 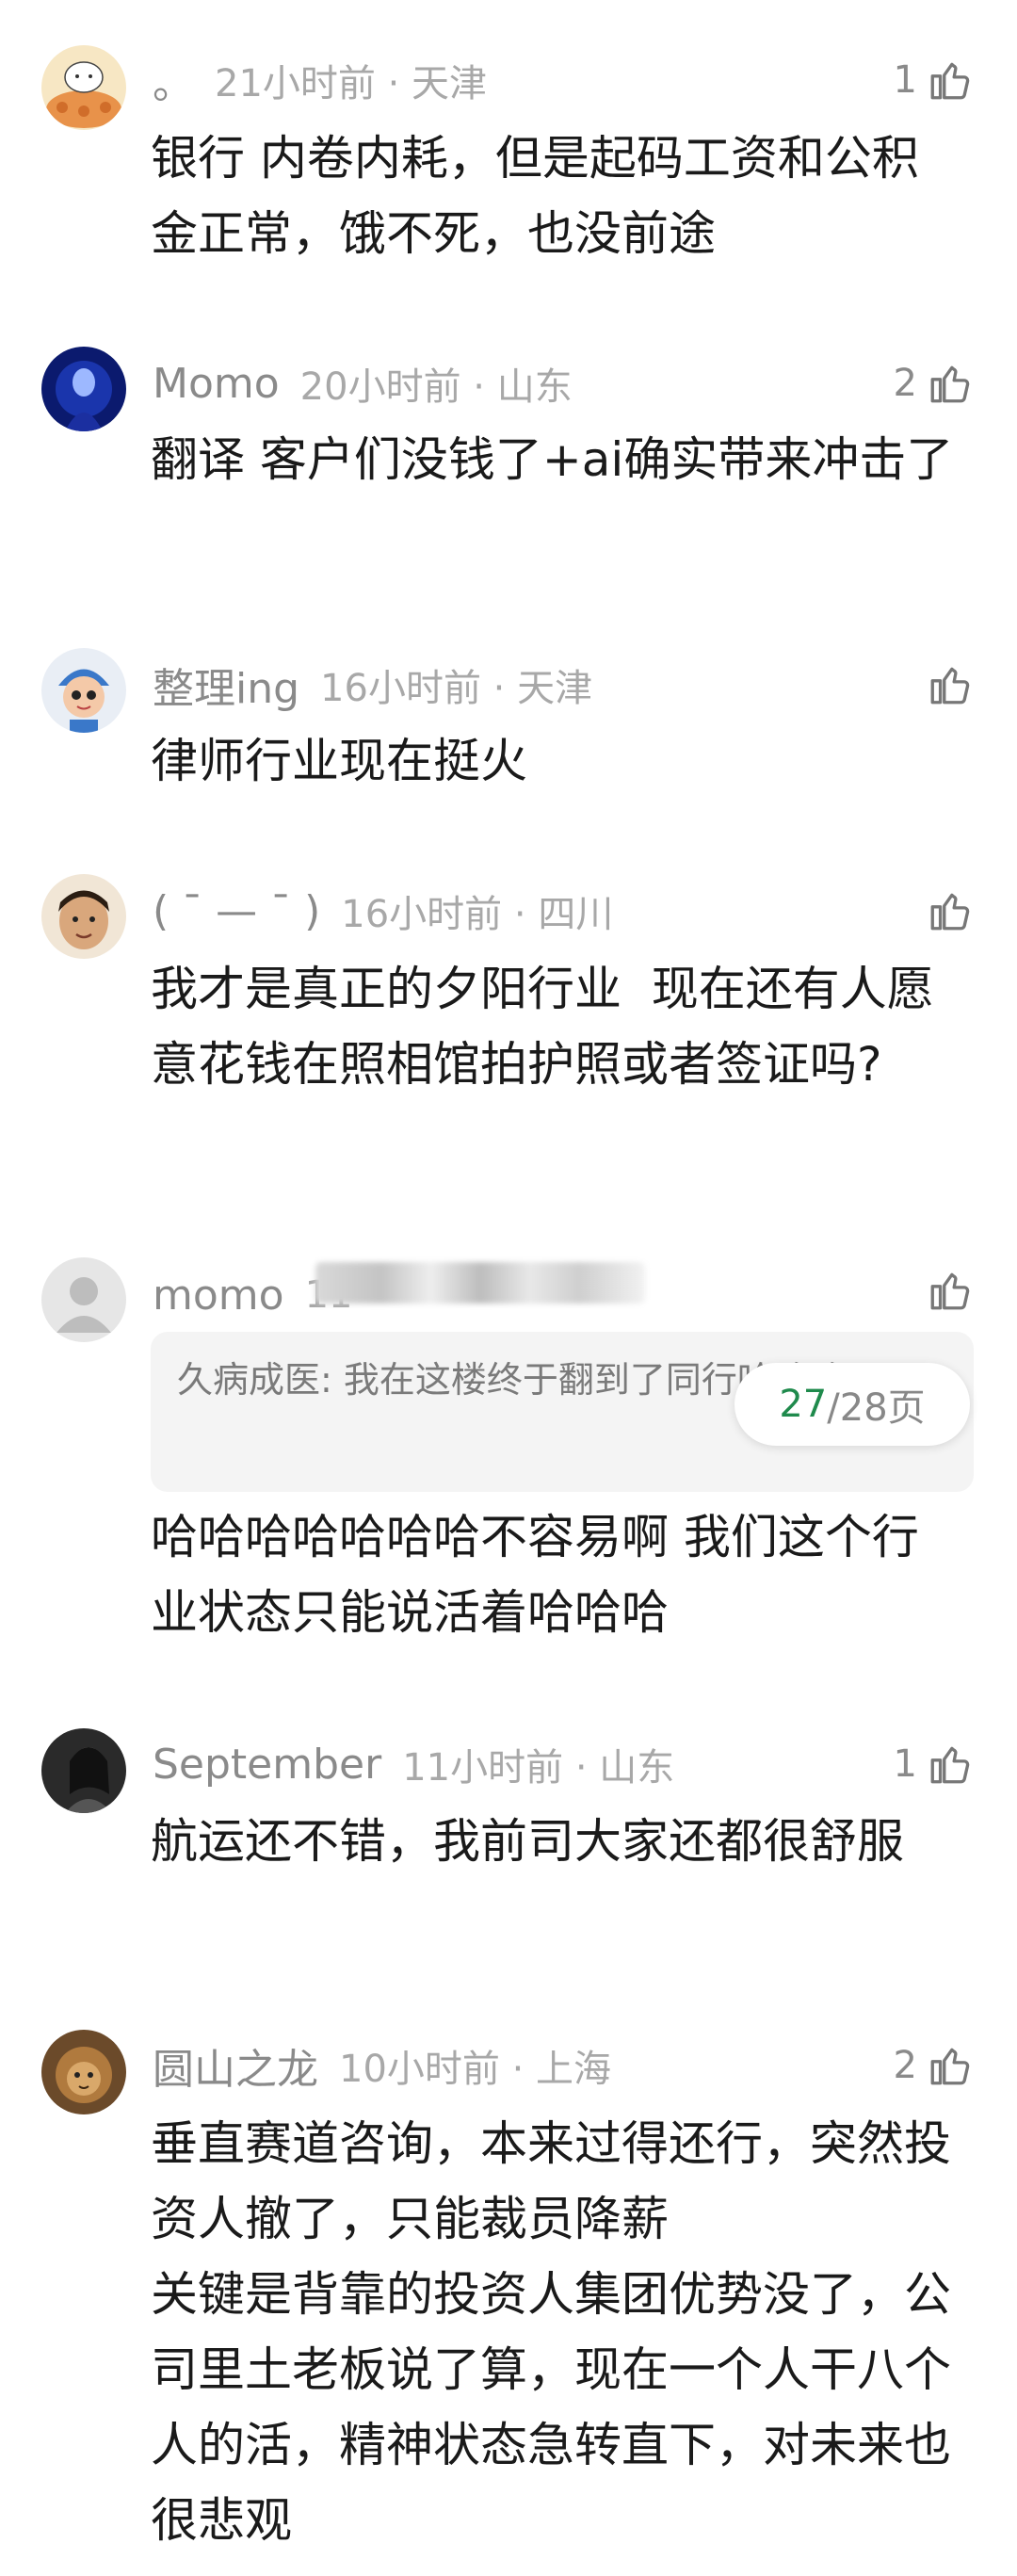 What do you see at coordinates (218, 1296) in the screenshot?
I see `username: momo` at bounding box center [218, 1296].